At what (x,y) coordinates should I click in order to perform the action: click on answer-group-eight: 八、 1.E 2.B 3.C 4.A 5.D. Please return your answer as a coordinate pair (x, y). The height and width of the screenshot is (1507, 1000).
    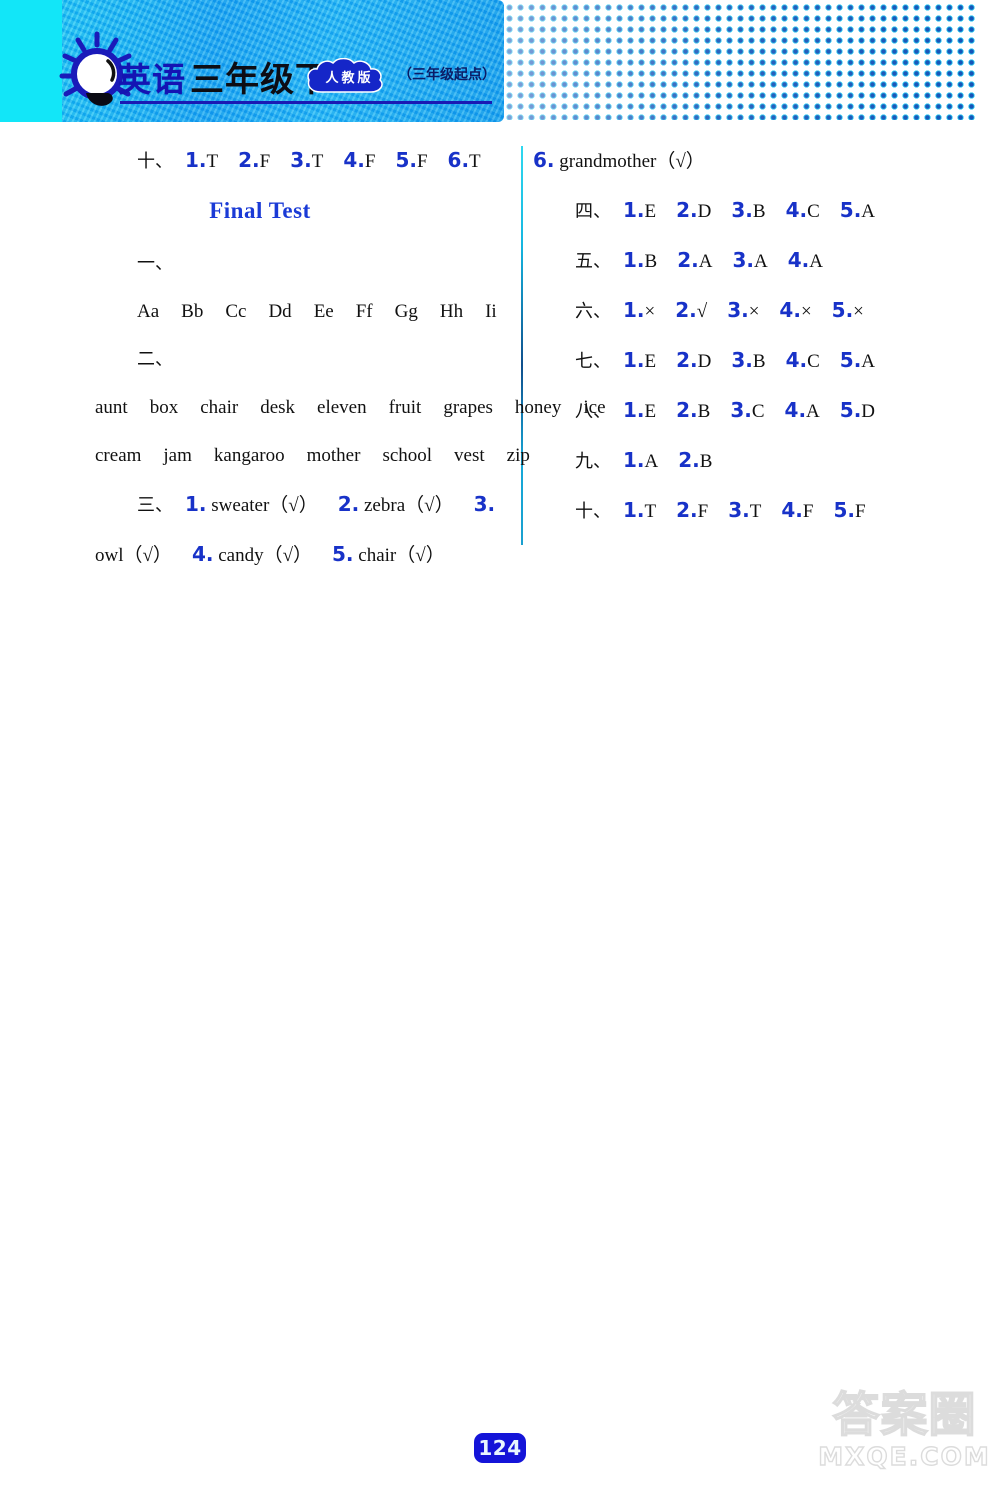
    Looking at the image, I should click on (733, 411).